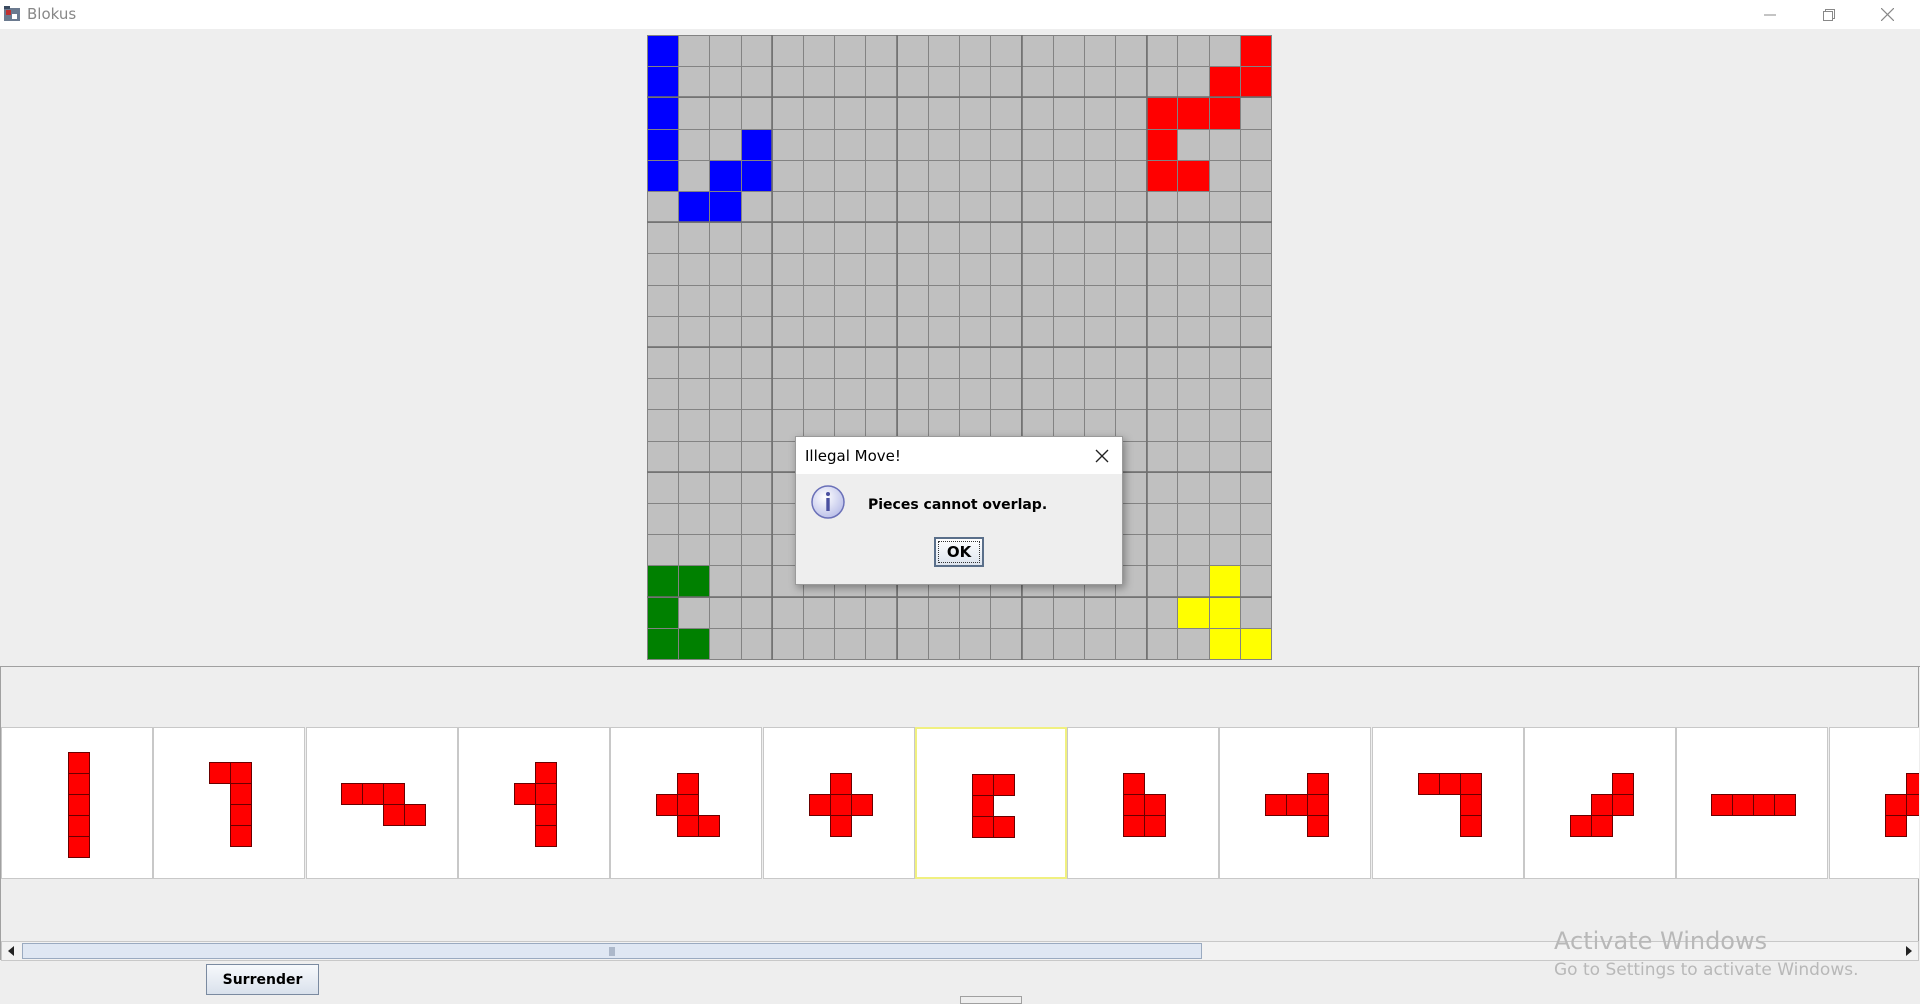  Describe the element at coordinates (1829, 14) in the screenshot. I see `restore-button` at that location.